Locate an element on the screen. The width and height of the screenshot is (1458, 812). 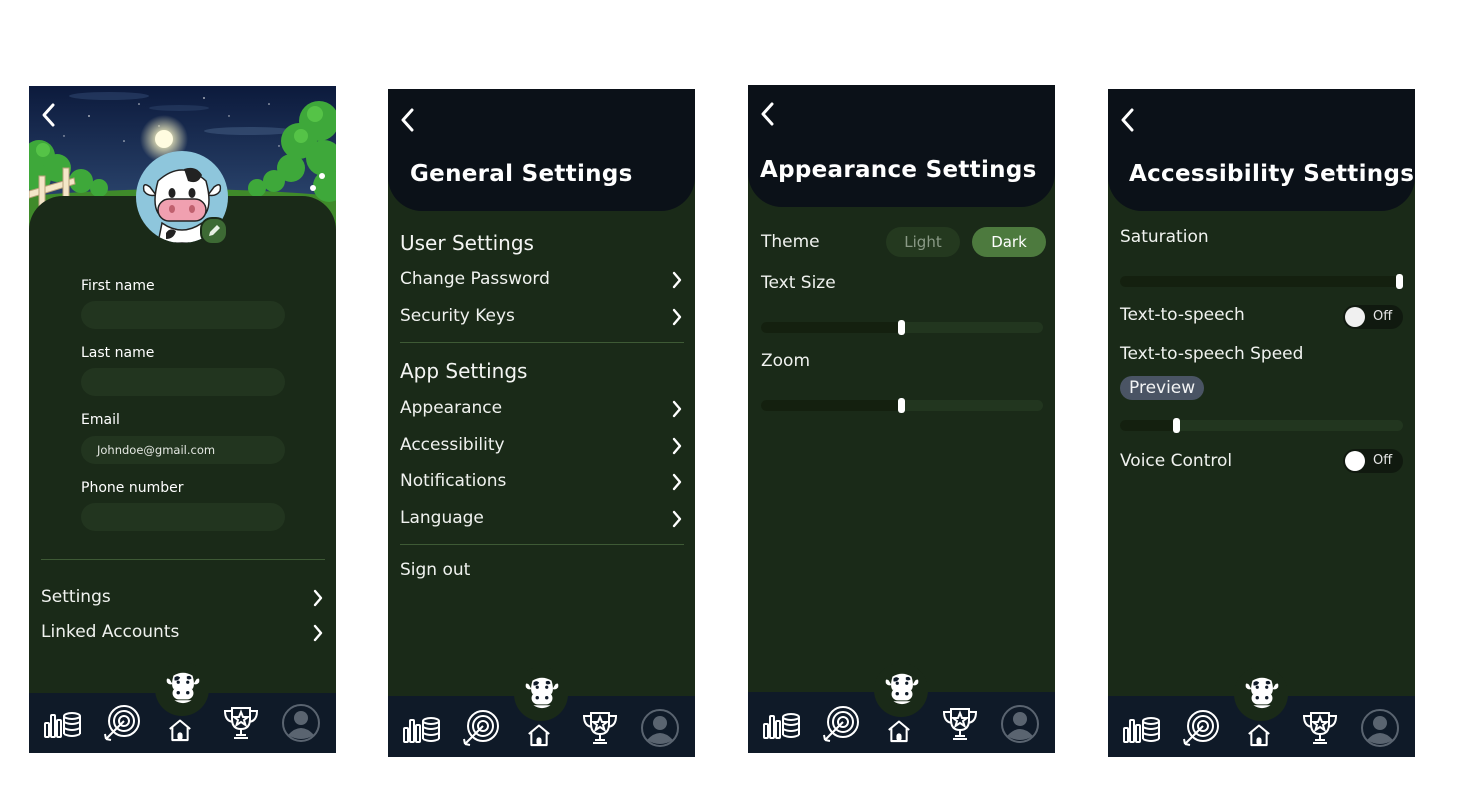
sign-out-button: Sign out is located at coordinates (435, 570).